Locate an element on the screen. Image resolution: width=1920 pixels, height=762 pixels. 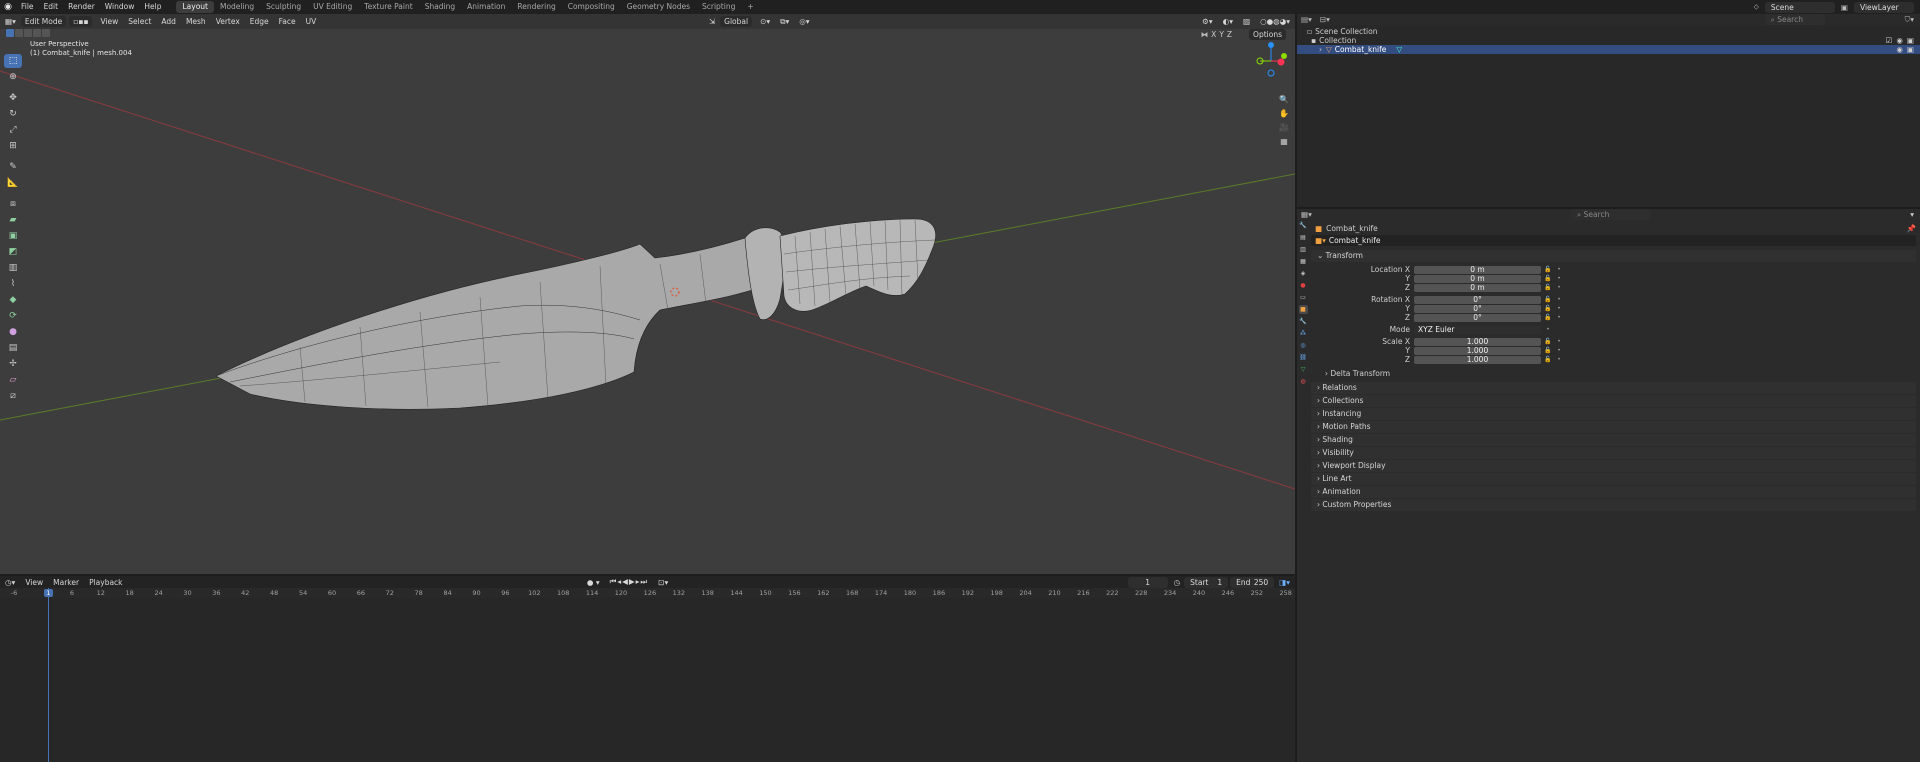
face-menu: Face is located at coordinates (287, 21).